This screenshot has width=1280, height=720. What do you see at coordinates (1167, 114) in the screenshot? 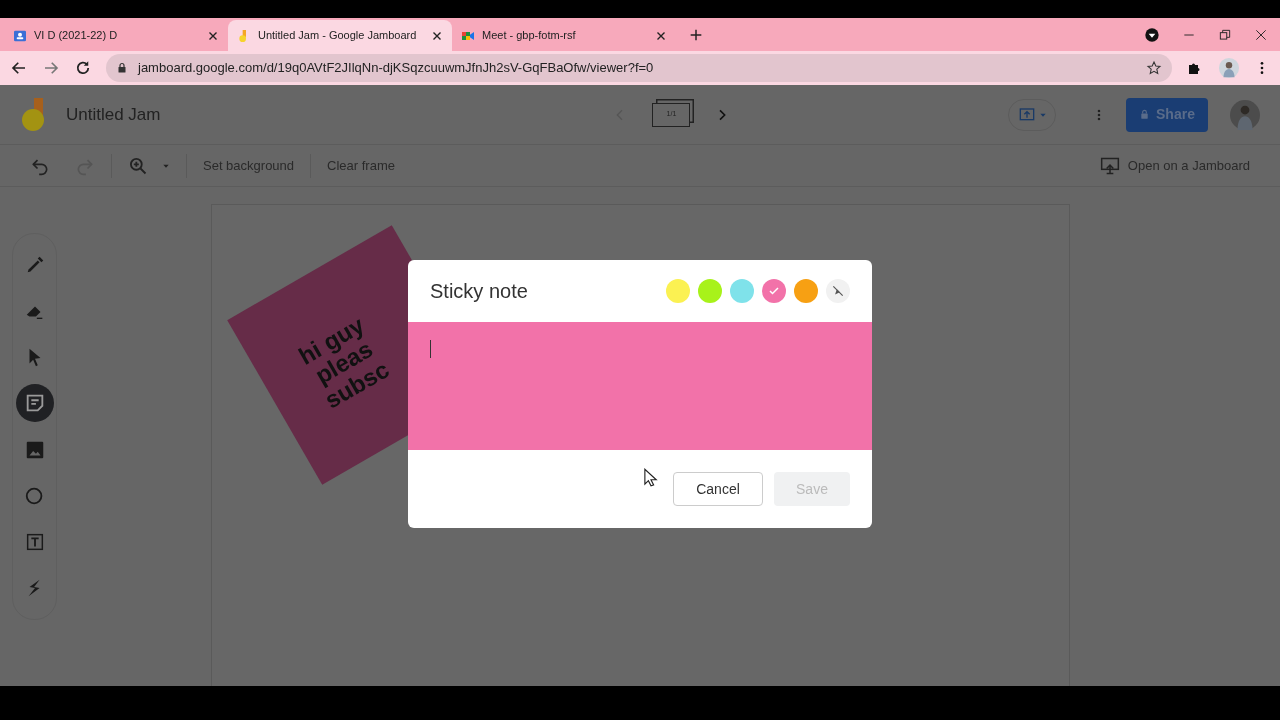
I see `share-button: Share` at bounding box center [1167, 114].